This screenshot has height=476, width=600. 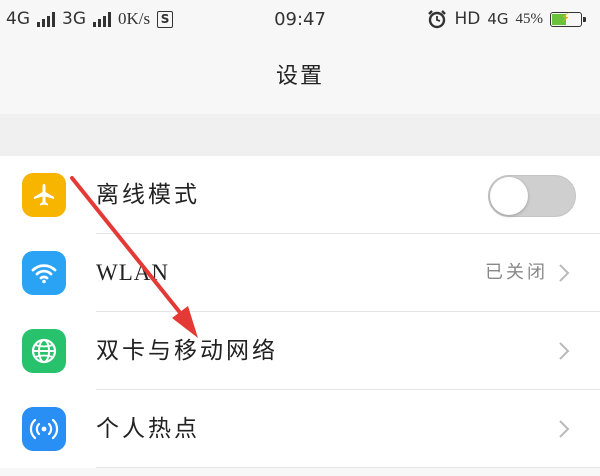 I want to click on wlan-status: 已关闭, so click(x=516, y=273).